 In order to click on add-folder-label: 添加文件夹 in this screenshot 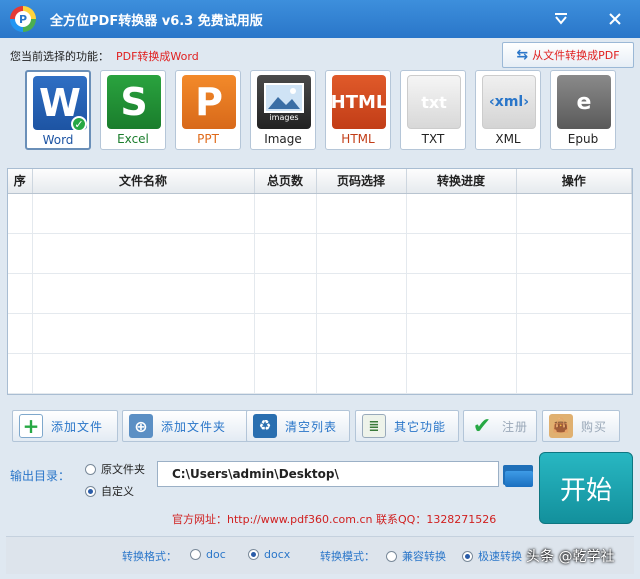, I will do `click(194, 426)`.